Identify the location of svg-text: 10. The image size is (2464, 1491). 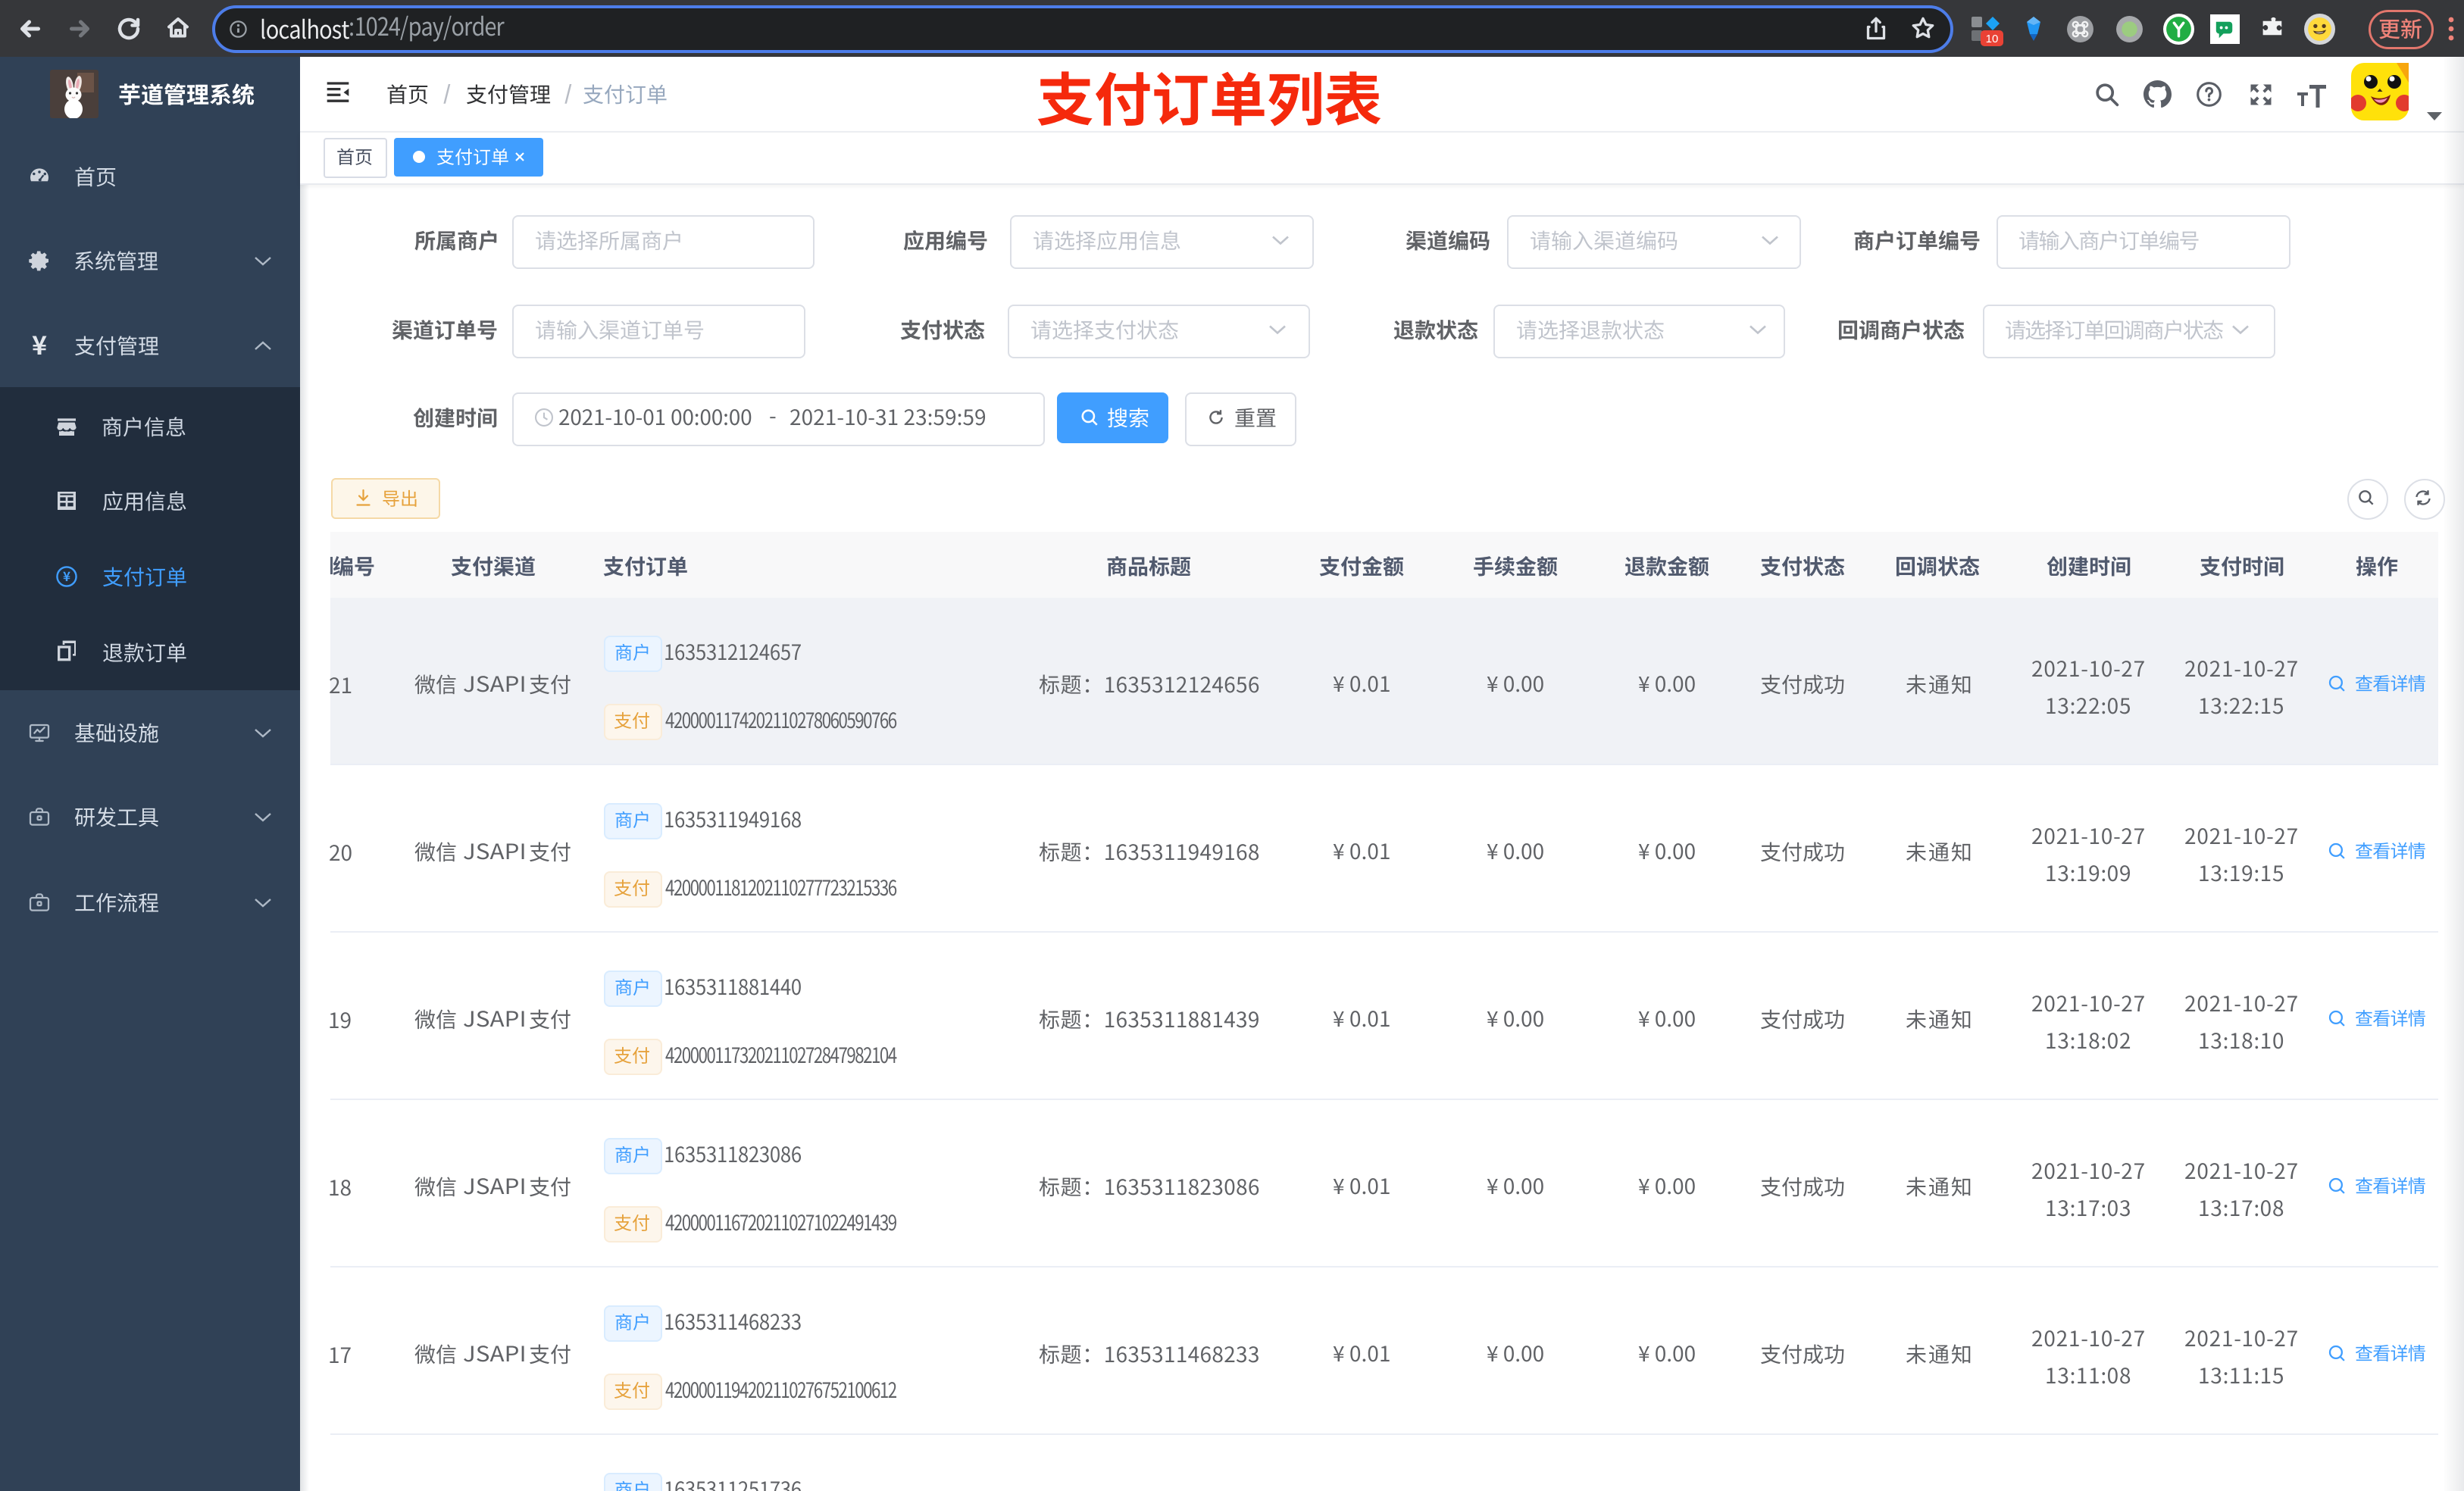
(1992, 39).